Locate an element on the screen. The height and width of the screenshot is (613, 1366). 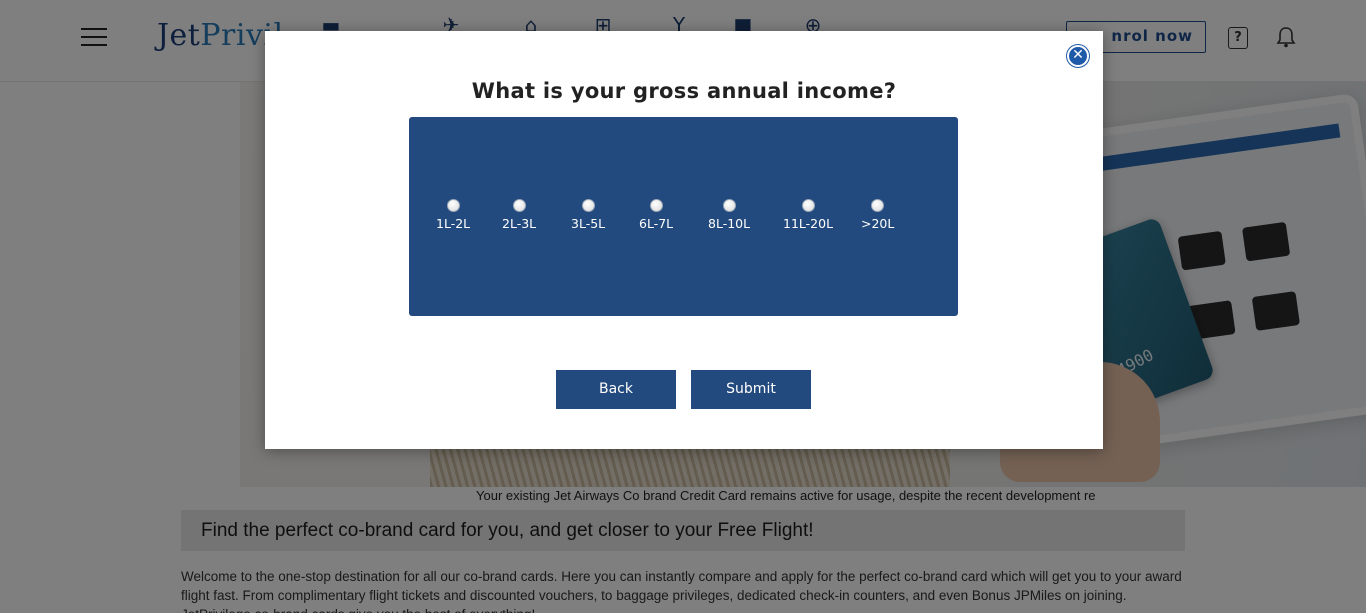
dialog-title: What is your gross annual income? is located at coordinates (684, 91).